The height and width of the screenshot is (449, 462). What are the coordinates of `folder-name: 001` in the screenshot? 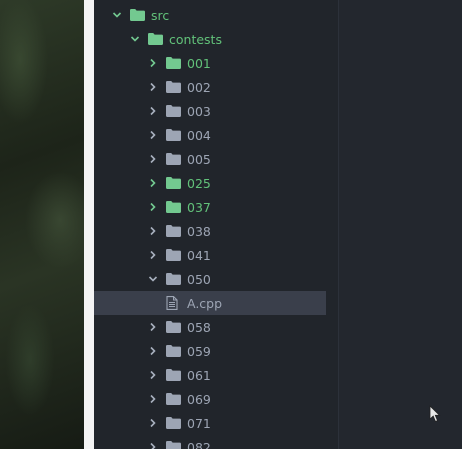 It's located at (199, 63).